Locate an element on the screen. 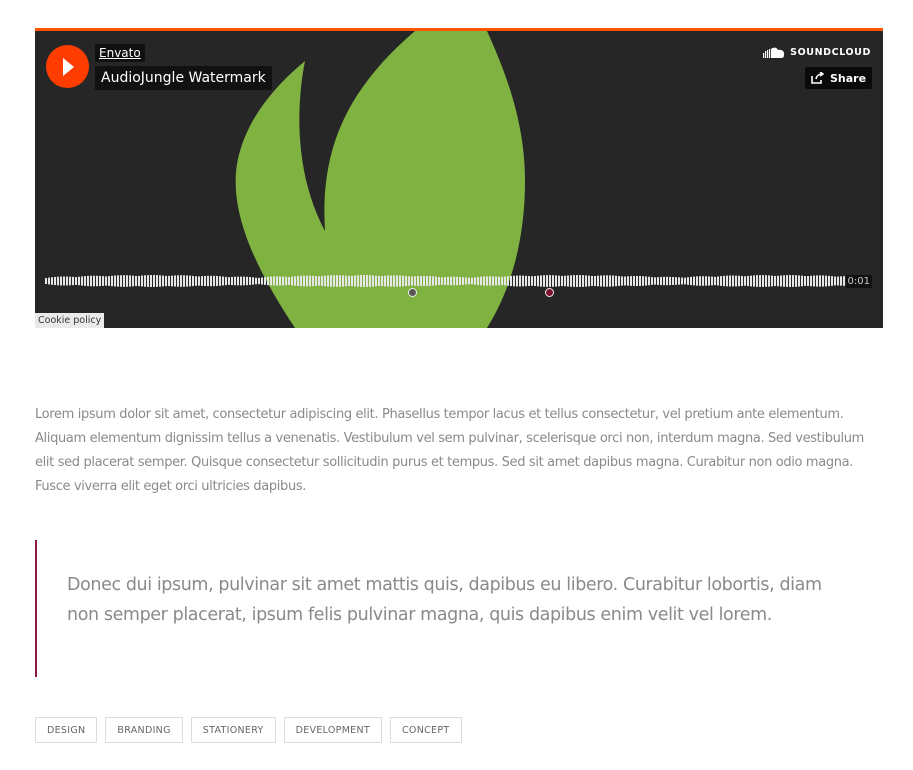 The height and width of the screenshot is (770, 913). tag-stationery: STATIONERY is located at coordinates (233, 730).